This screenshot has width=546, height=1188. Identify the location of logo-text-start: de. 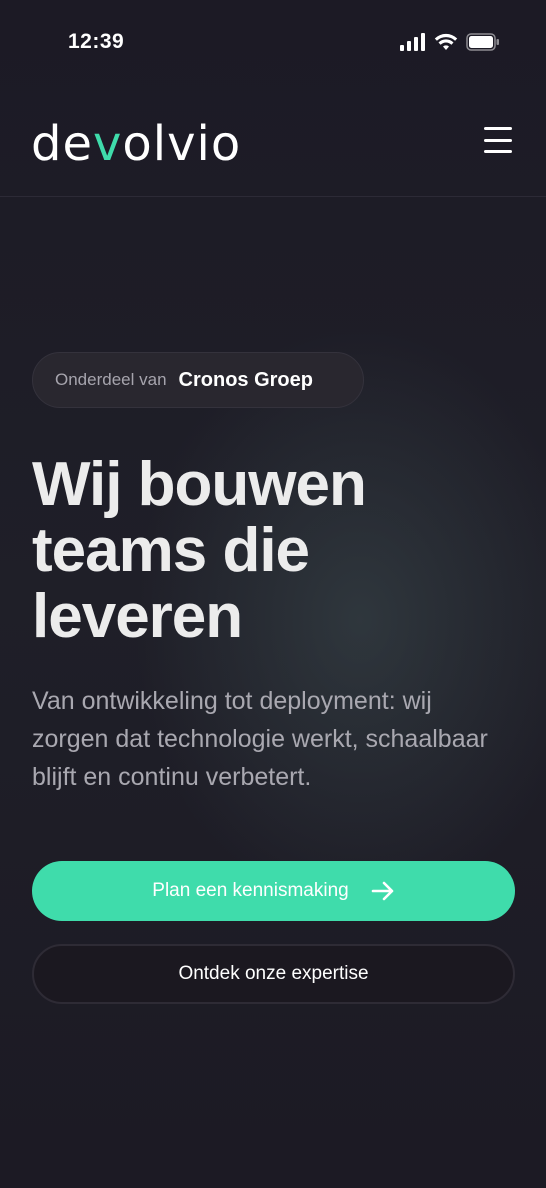
(62, 144).